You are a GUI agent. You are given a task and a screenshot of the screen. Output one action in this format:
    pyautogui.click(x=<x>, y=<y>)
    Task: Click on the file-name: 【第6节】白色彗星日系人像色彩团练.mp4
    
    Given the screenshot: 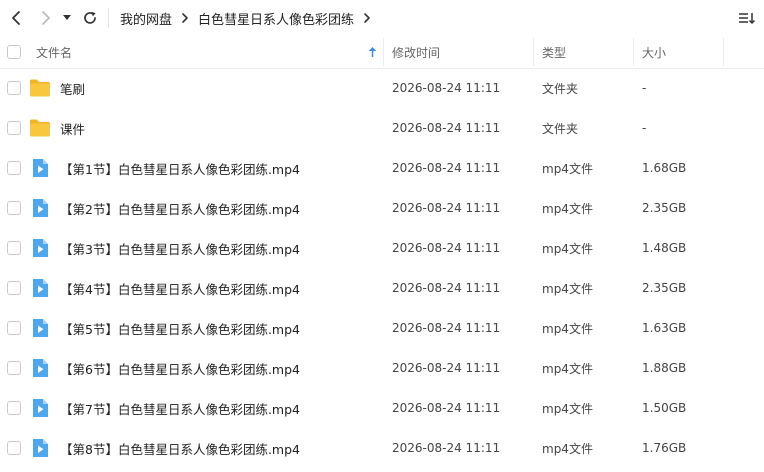 What is the action you would take?
    pyautogui.click(x=180, y=368)
    